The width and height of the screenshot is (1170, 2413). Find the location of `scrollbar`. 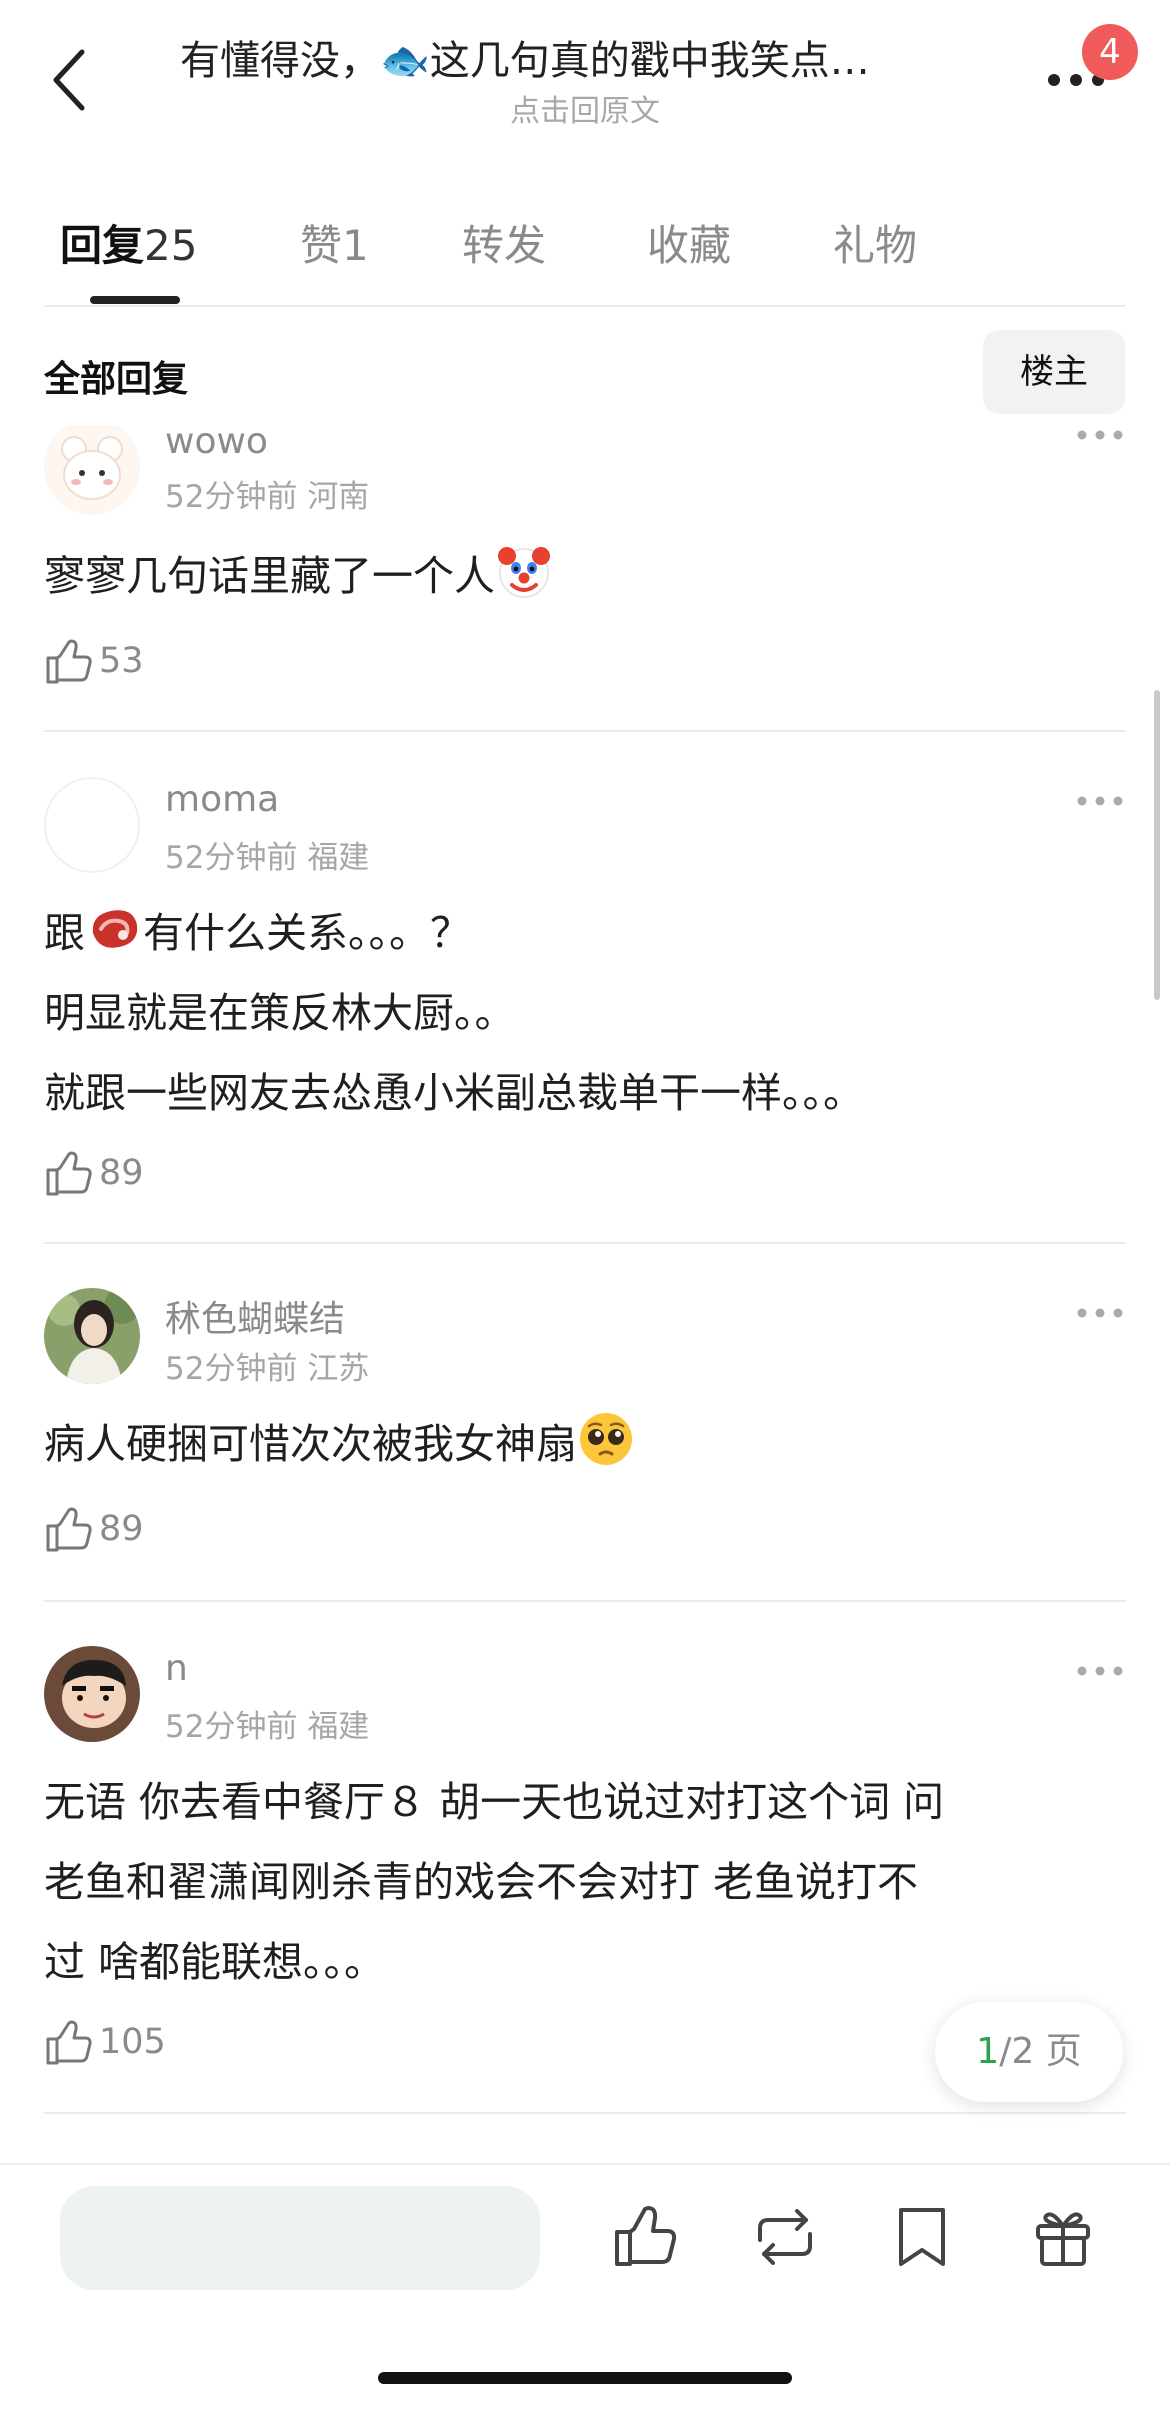

scrollbar is located at coordinates (1157, 845).